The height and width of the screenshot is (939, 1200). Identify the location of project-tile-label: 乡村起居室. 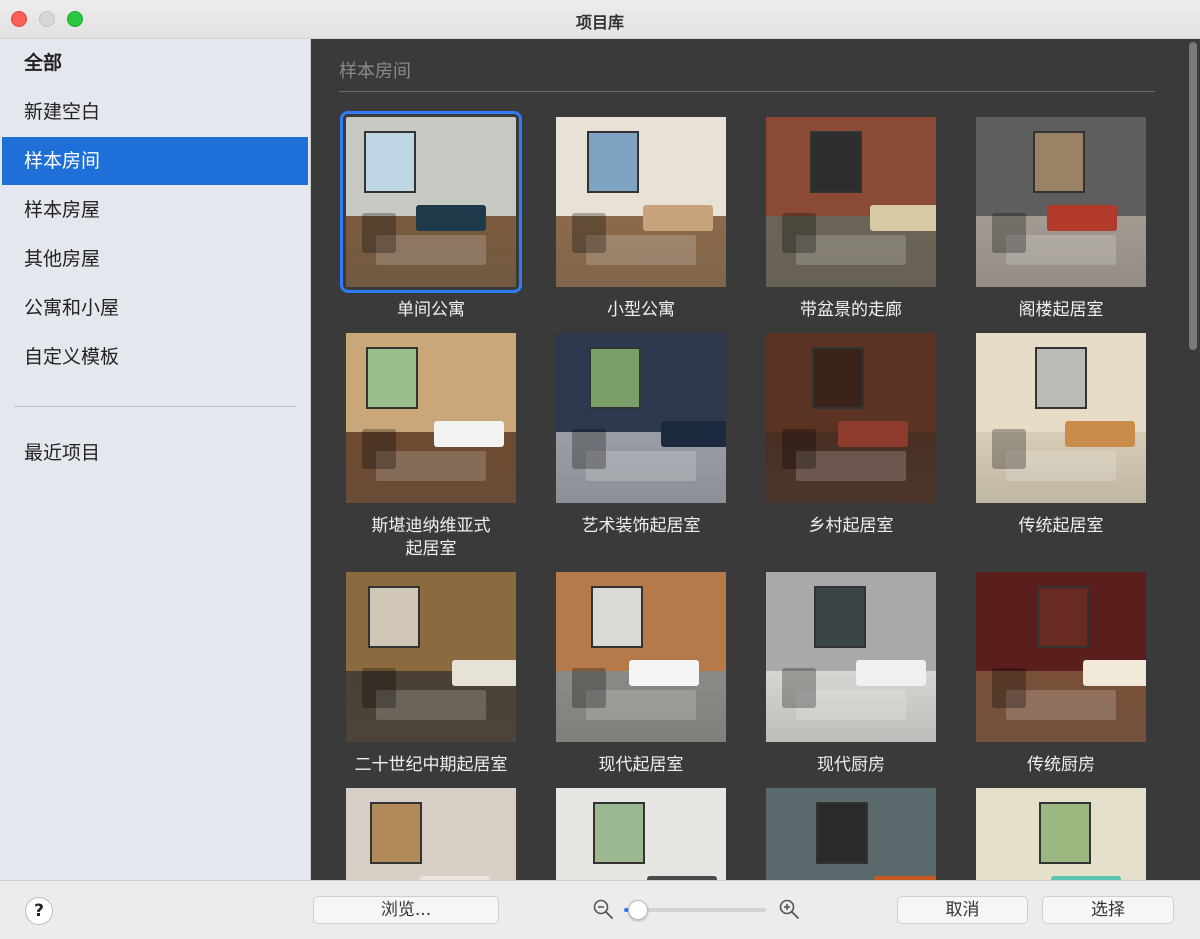
(851, 526).